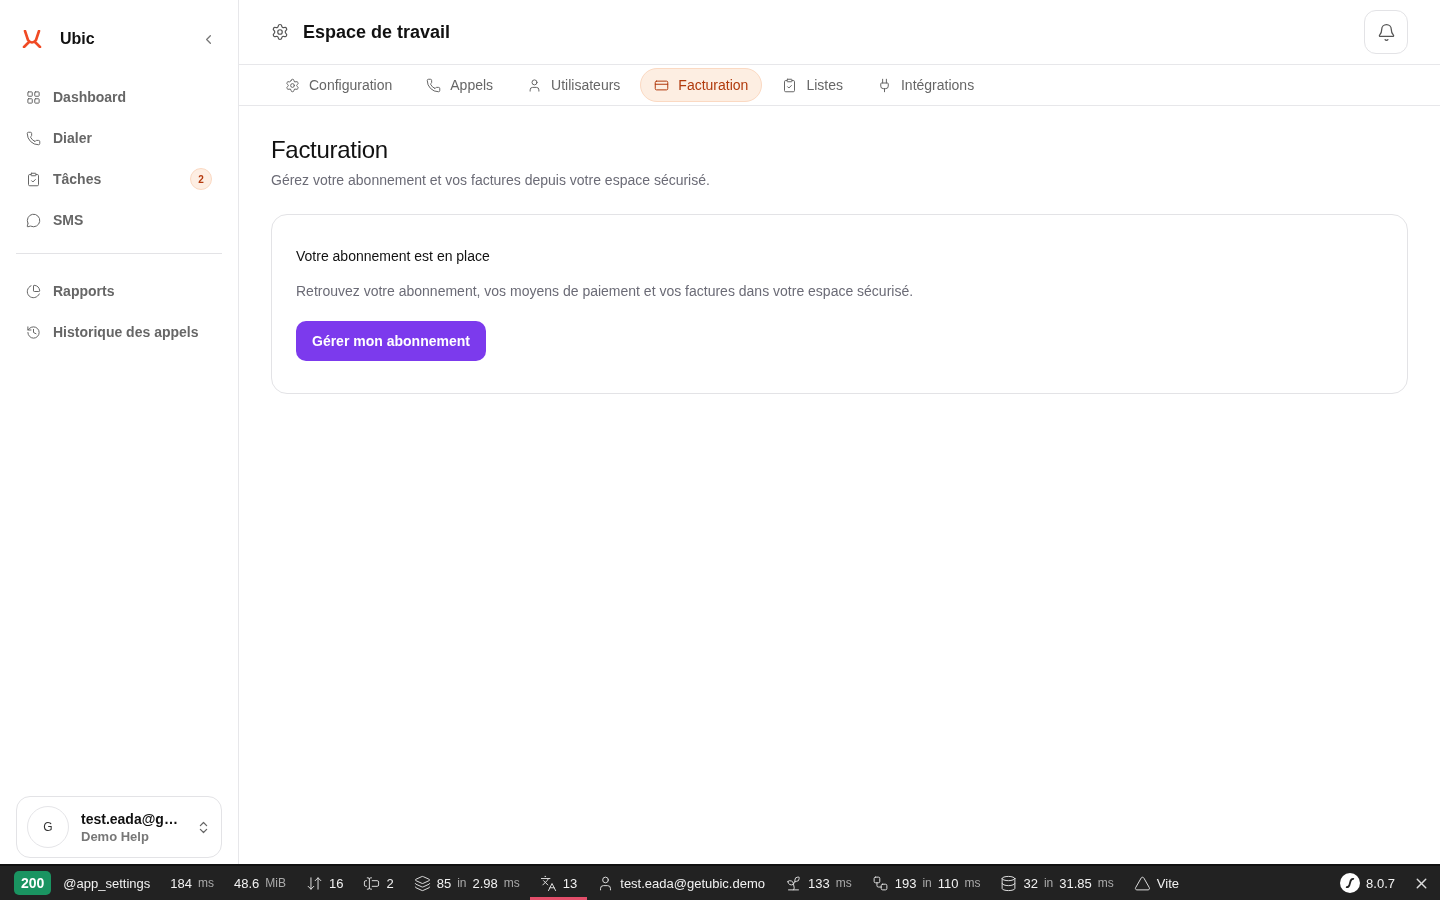 The height and width of the screenshot is (900, 1440). What do you see at coordinates (377, 32) in the screenshot?
I see `page-header-title: Espace de travail` at bounding box center [377, 32].